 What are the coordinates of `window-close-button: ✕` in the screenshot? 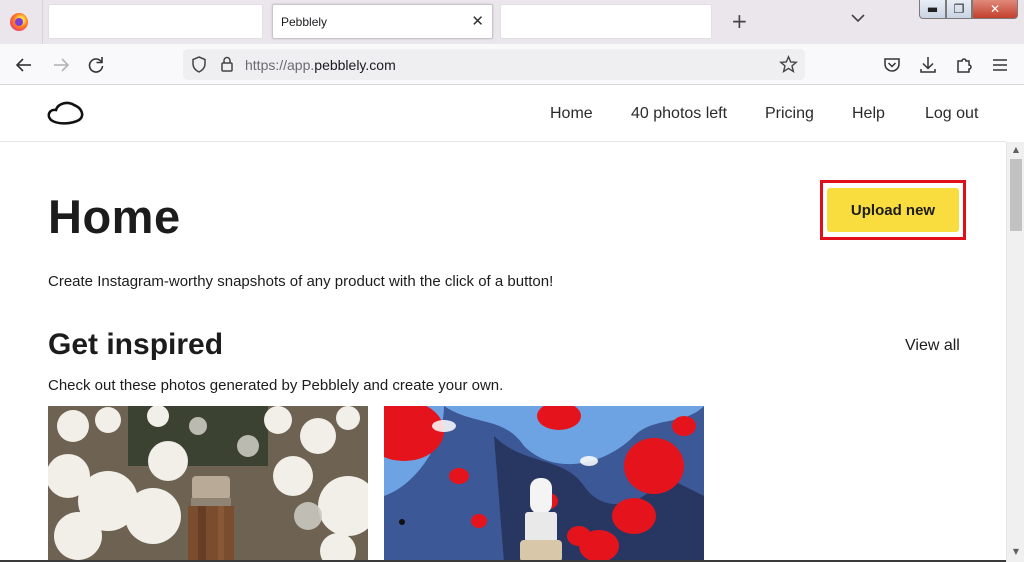 It's located at (995, 9).